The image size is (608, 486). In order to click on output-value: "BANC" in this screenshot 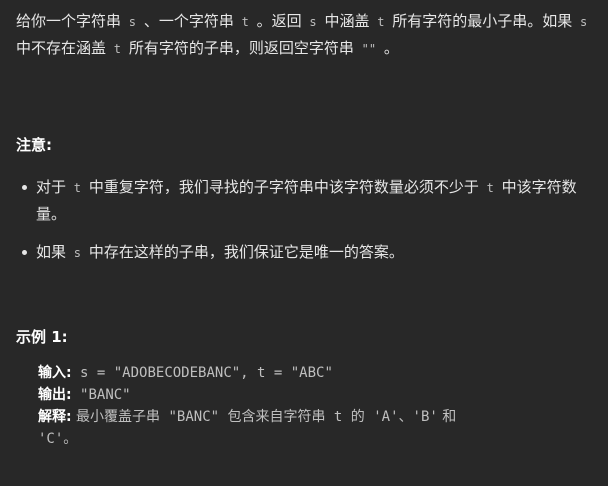, I will do `click(101, 395)`.